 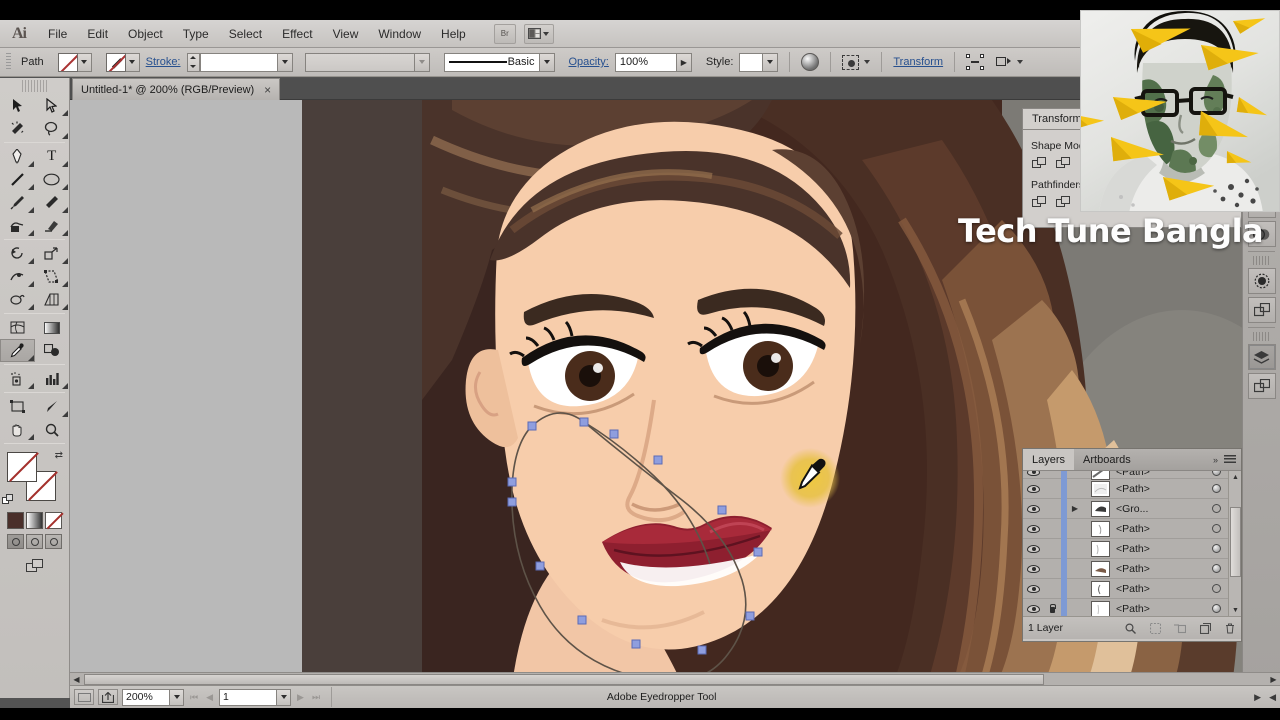 I want to click on gradient-button, so click(x=34, y=520).